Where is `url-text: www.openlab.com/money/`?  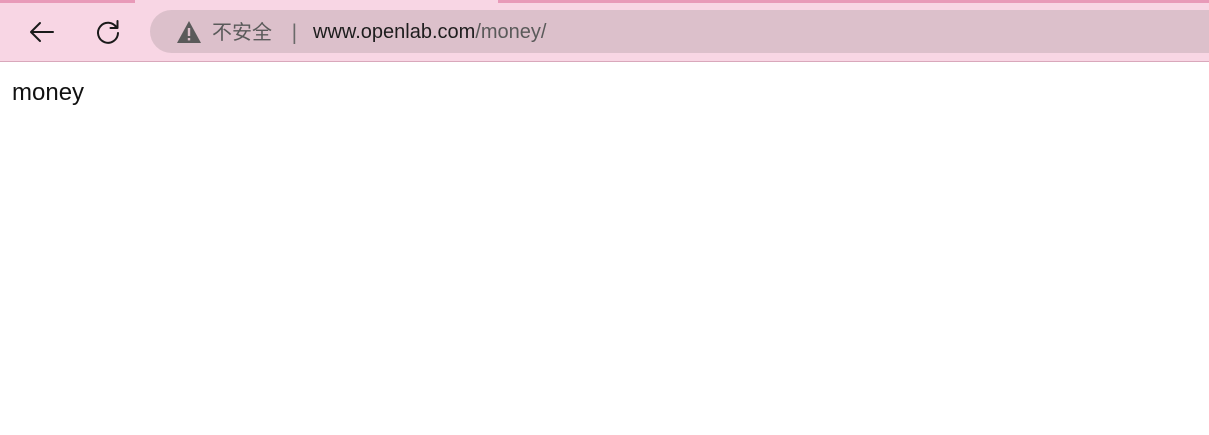
url-text: www.openlab.com/money/ is located at coordinates (429, 32).